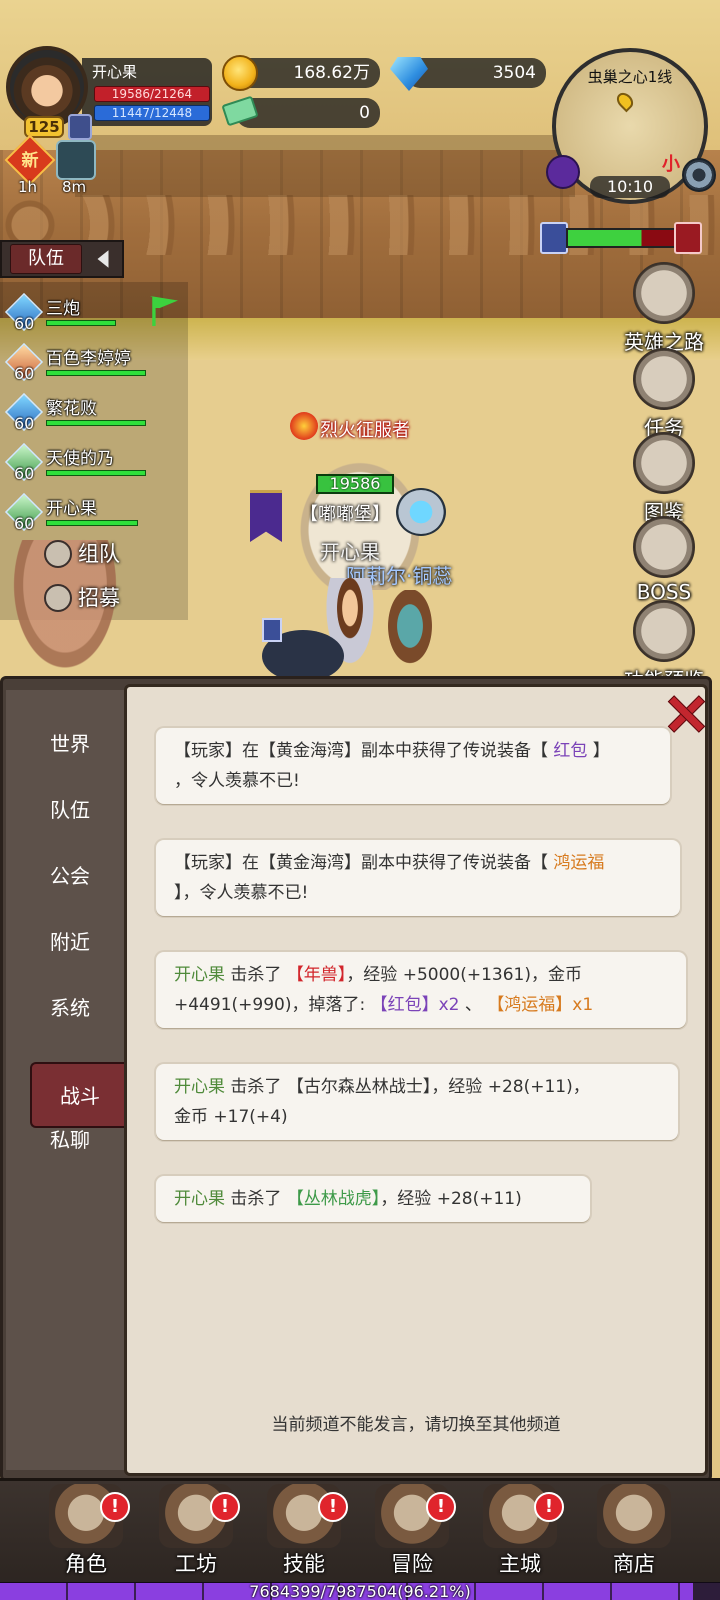 The width and height of the screenshot is (720, 1600). Describe the element at coordinates (80, 459) in the screenshot. I see `member-name: 天使的乃` at that location.